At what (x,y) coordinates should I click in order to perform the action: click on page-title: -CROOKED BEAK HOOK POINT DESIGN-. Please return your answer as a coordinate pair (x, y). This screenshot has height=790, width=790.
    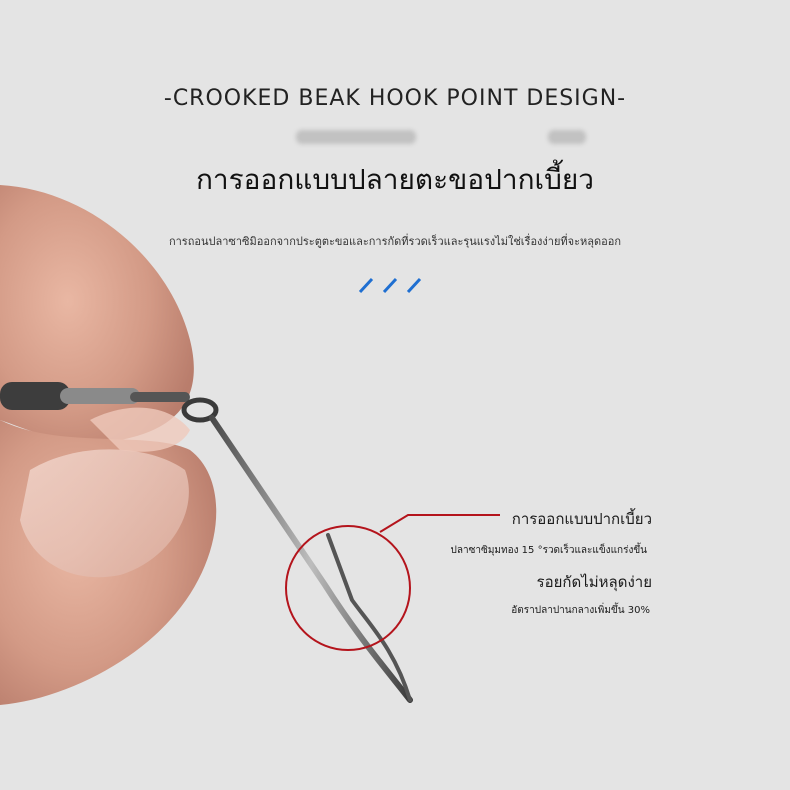
    Looking at the image, I should click on (395, 98).